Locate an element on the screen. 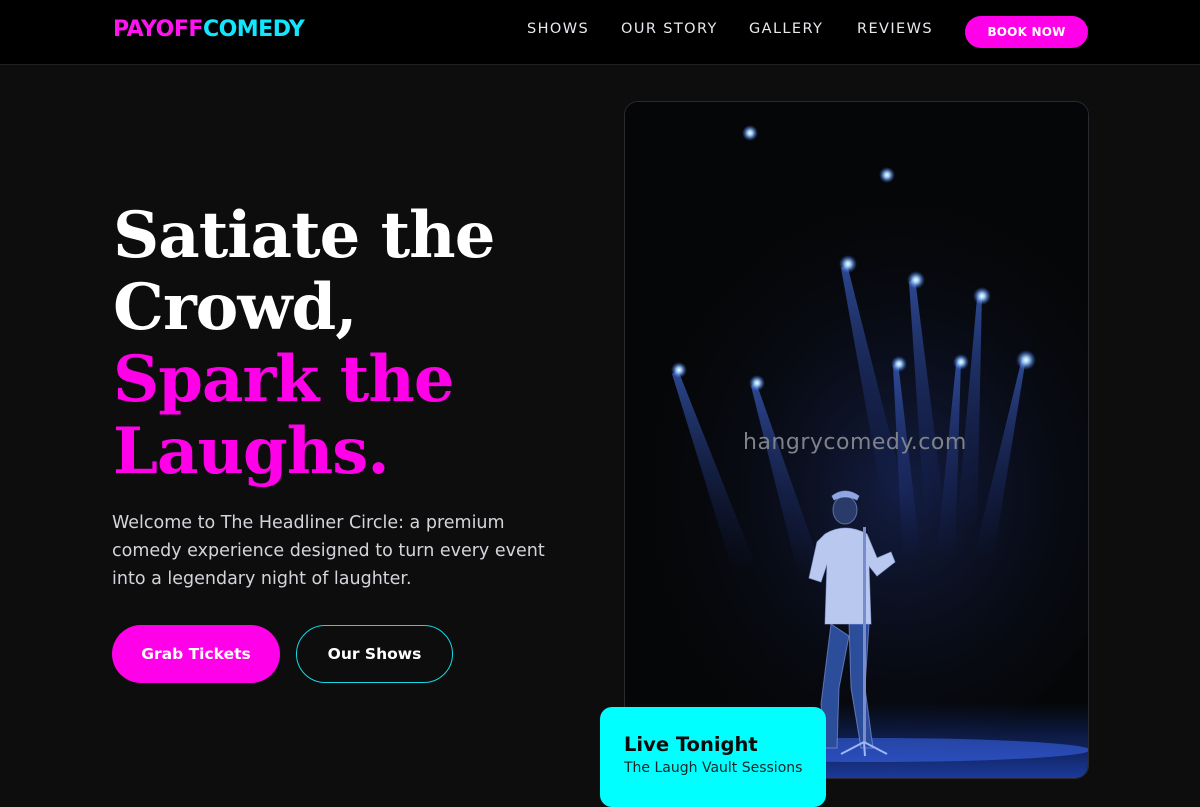 The height and width of the screenshot is (807, 1200). our-shows-button: Our Shows is located at coordinates (374, 654).